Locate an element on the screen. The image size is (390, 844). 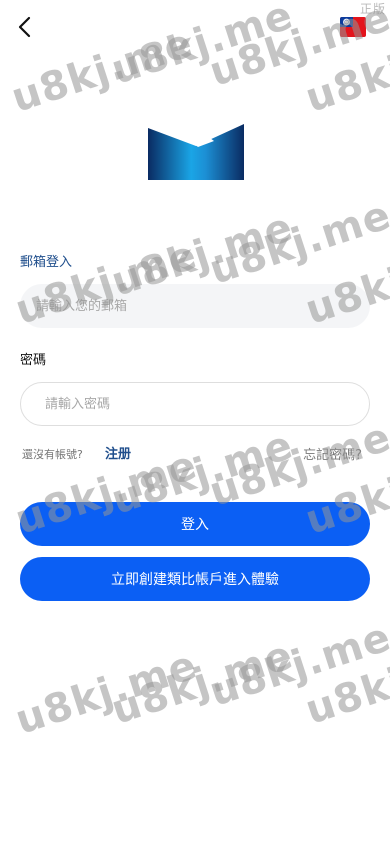
corner-label: 正版 is located at coordinates (372, 9).